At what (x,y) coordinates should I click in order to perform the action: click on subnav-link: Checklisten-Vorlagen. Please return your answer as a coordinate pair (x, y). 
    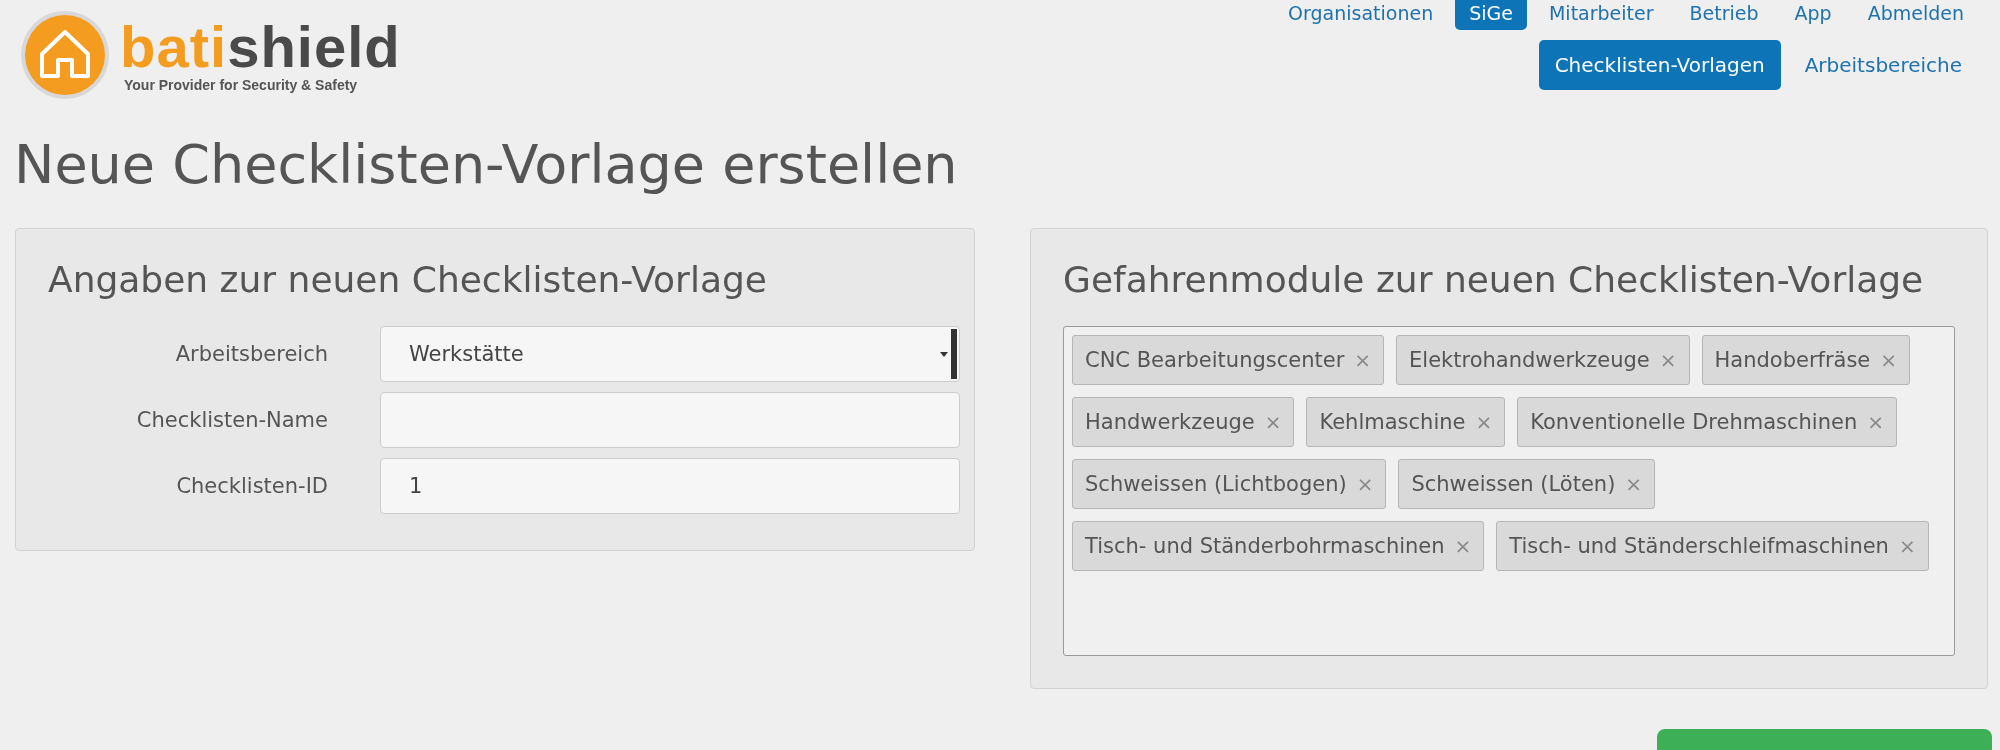
    Looking at the image, I should click on (1659, 65).